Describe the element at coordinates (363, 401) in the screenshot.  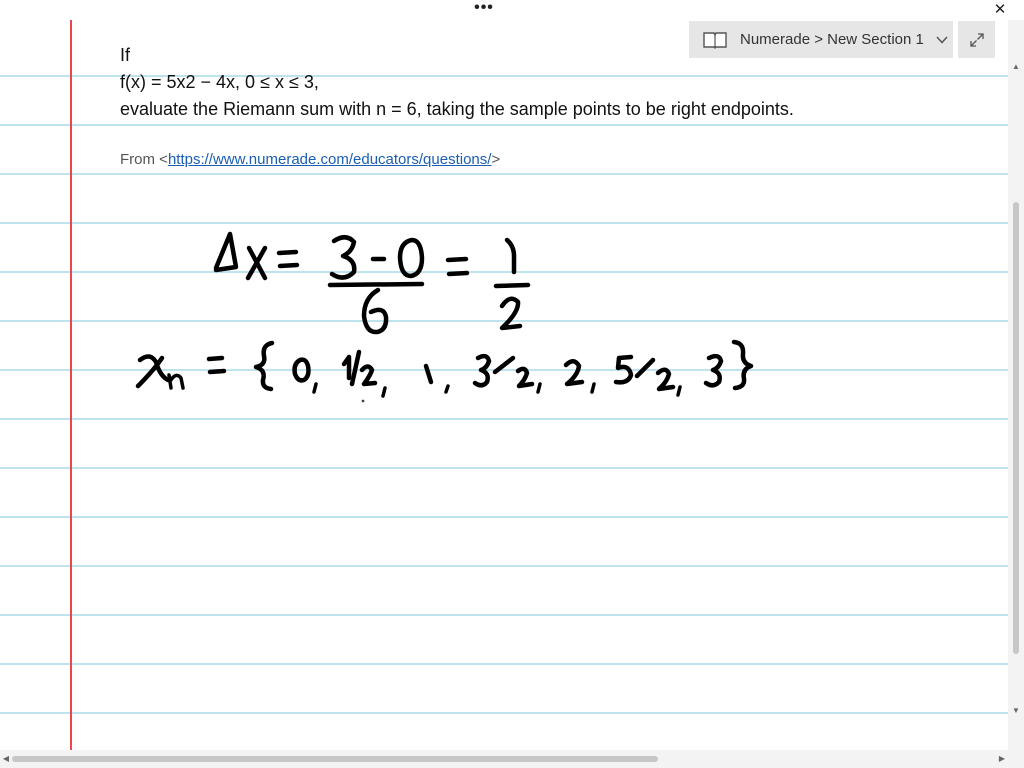
I see `ink-stray-dot` at that location.